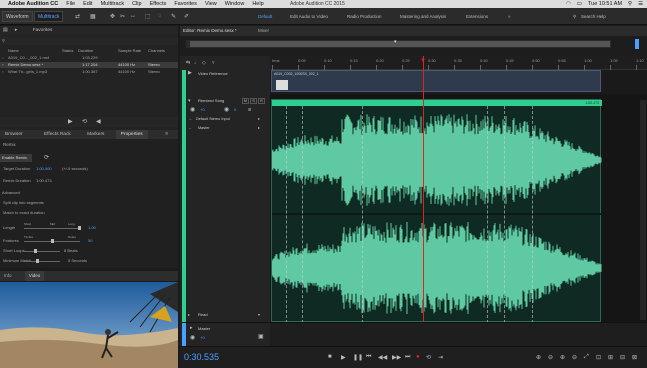 The image size is (647, 368). I want to click on move-tool-icon: ✥, so click(112, 16).